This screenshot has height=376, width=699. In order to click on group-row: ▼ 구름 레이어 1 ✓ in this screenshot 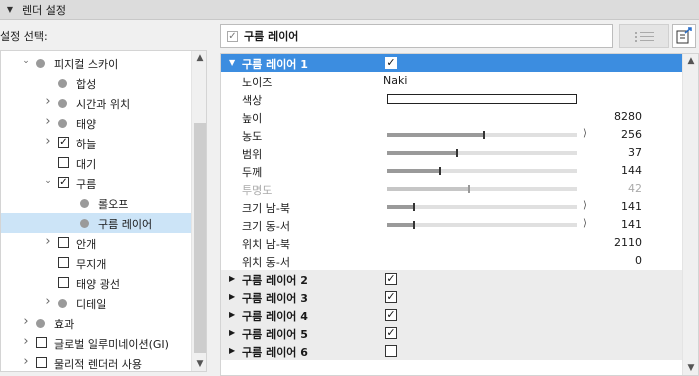, I will do `click(451, 63)`.